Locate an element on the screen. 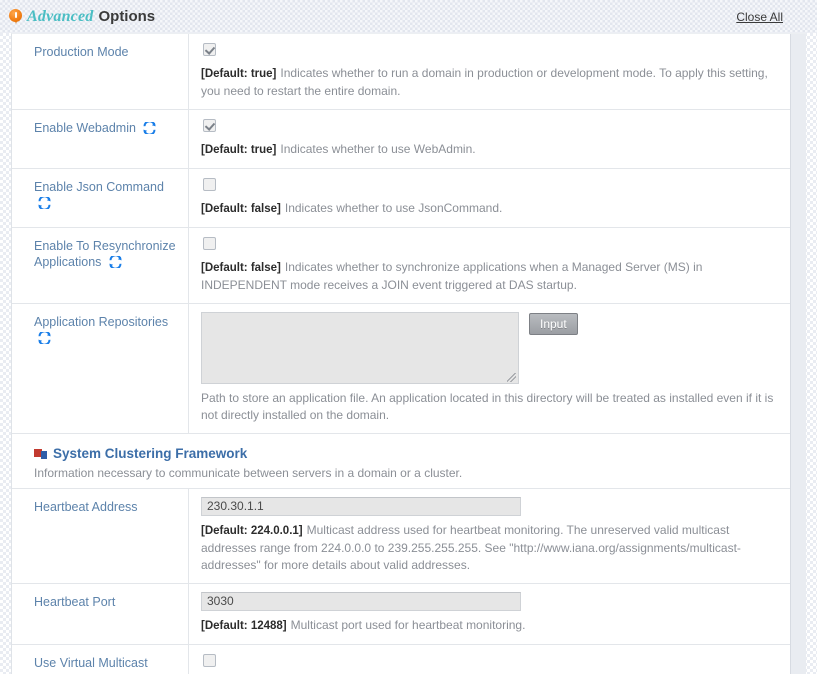 This screenshot has height=674, width=817. row-label: Production Mode is located at coordinates (81, 52).